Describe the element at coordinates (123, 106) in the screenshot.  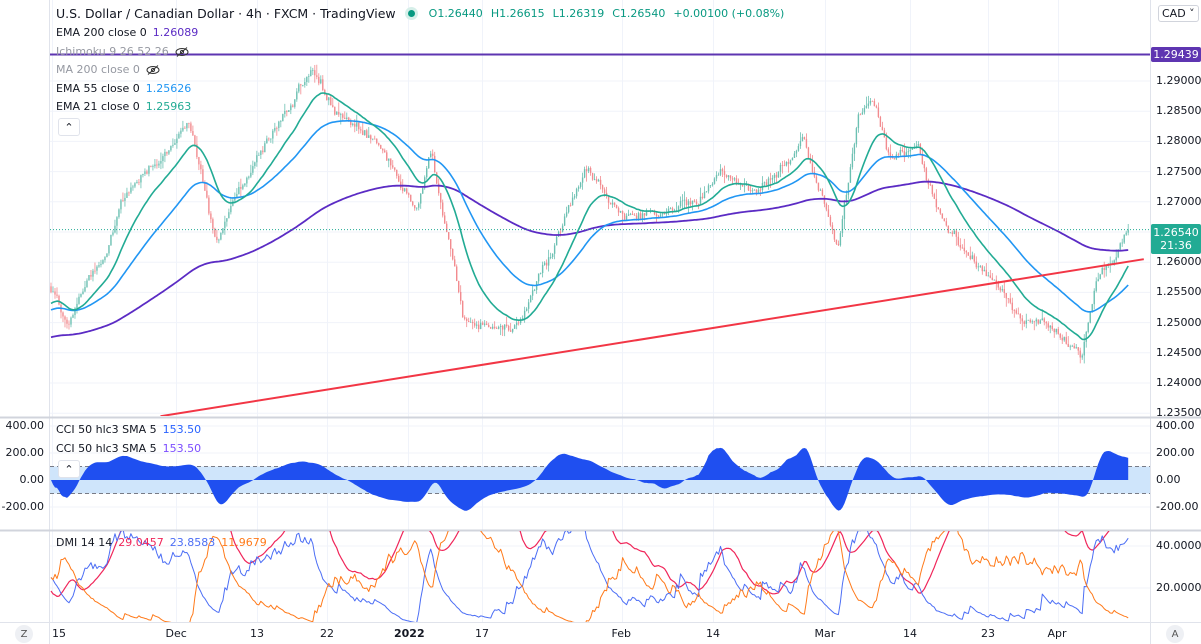
I see `legend-ema21: EMA 21 close 0 1.25963` at that location.